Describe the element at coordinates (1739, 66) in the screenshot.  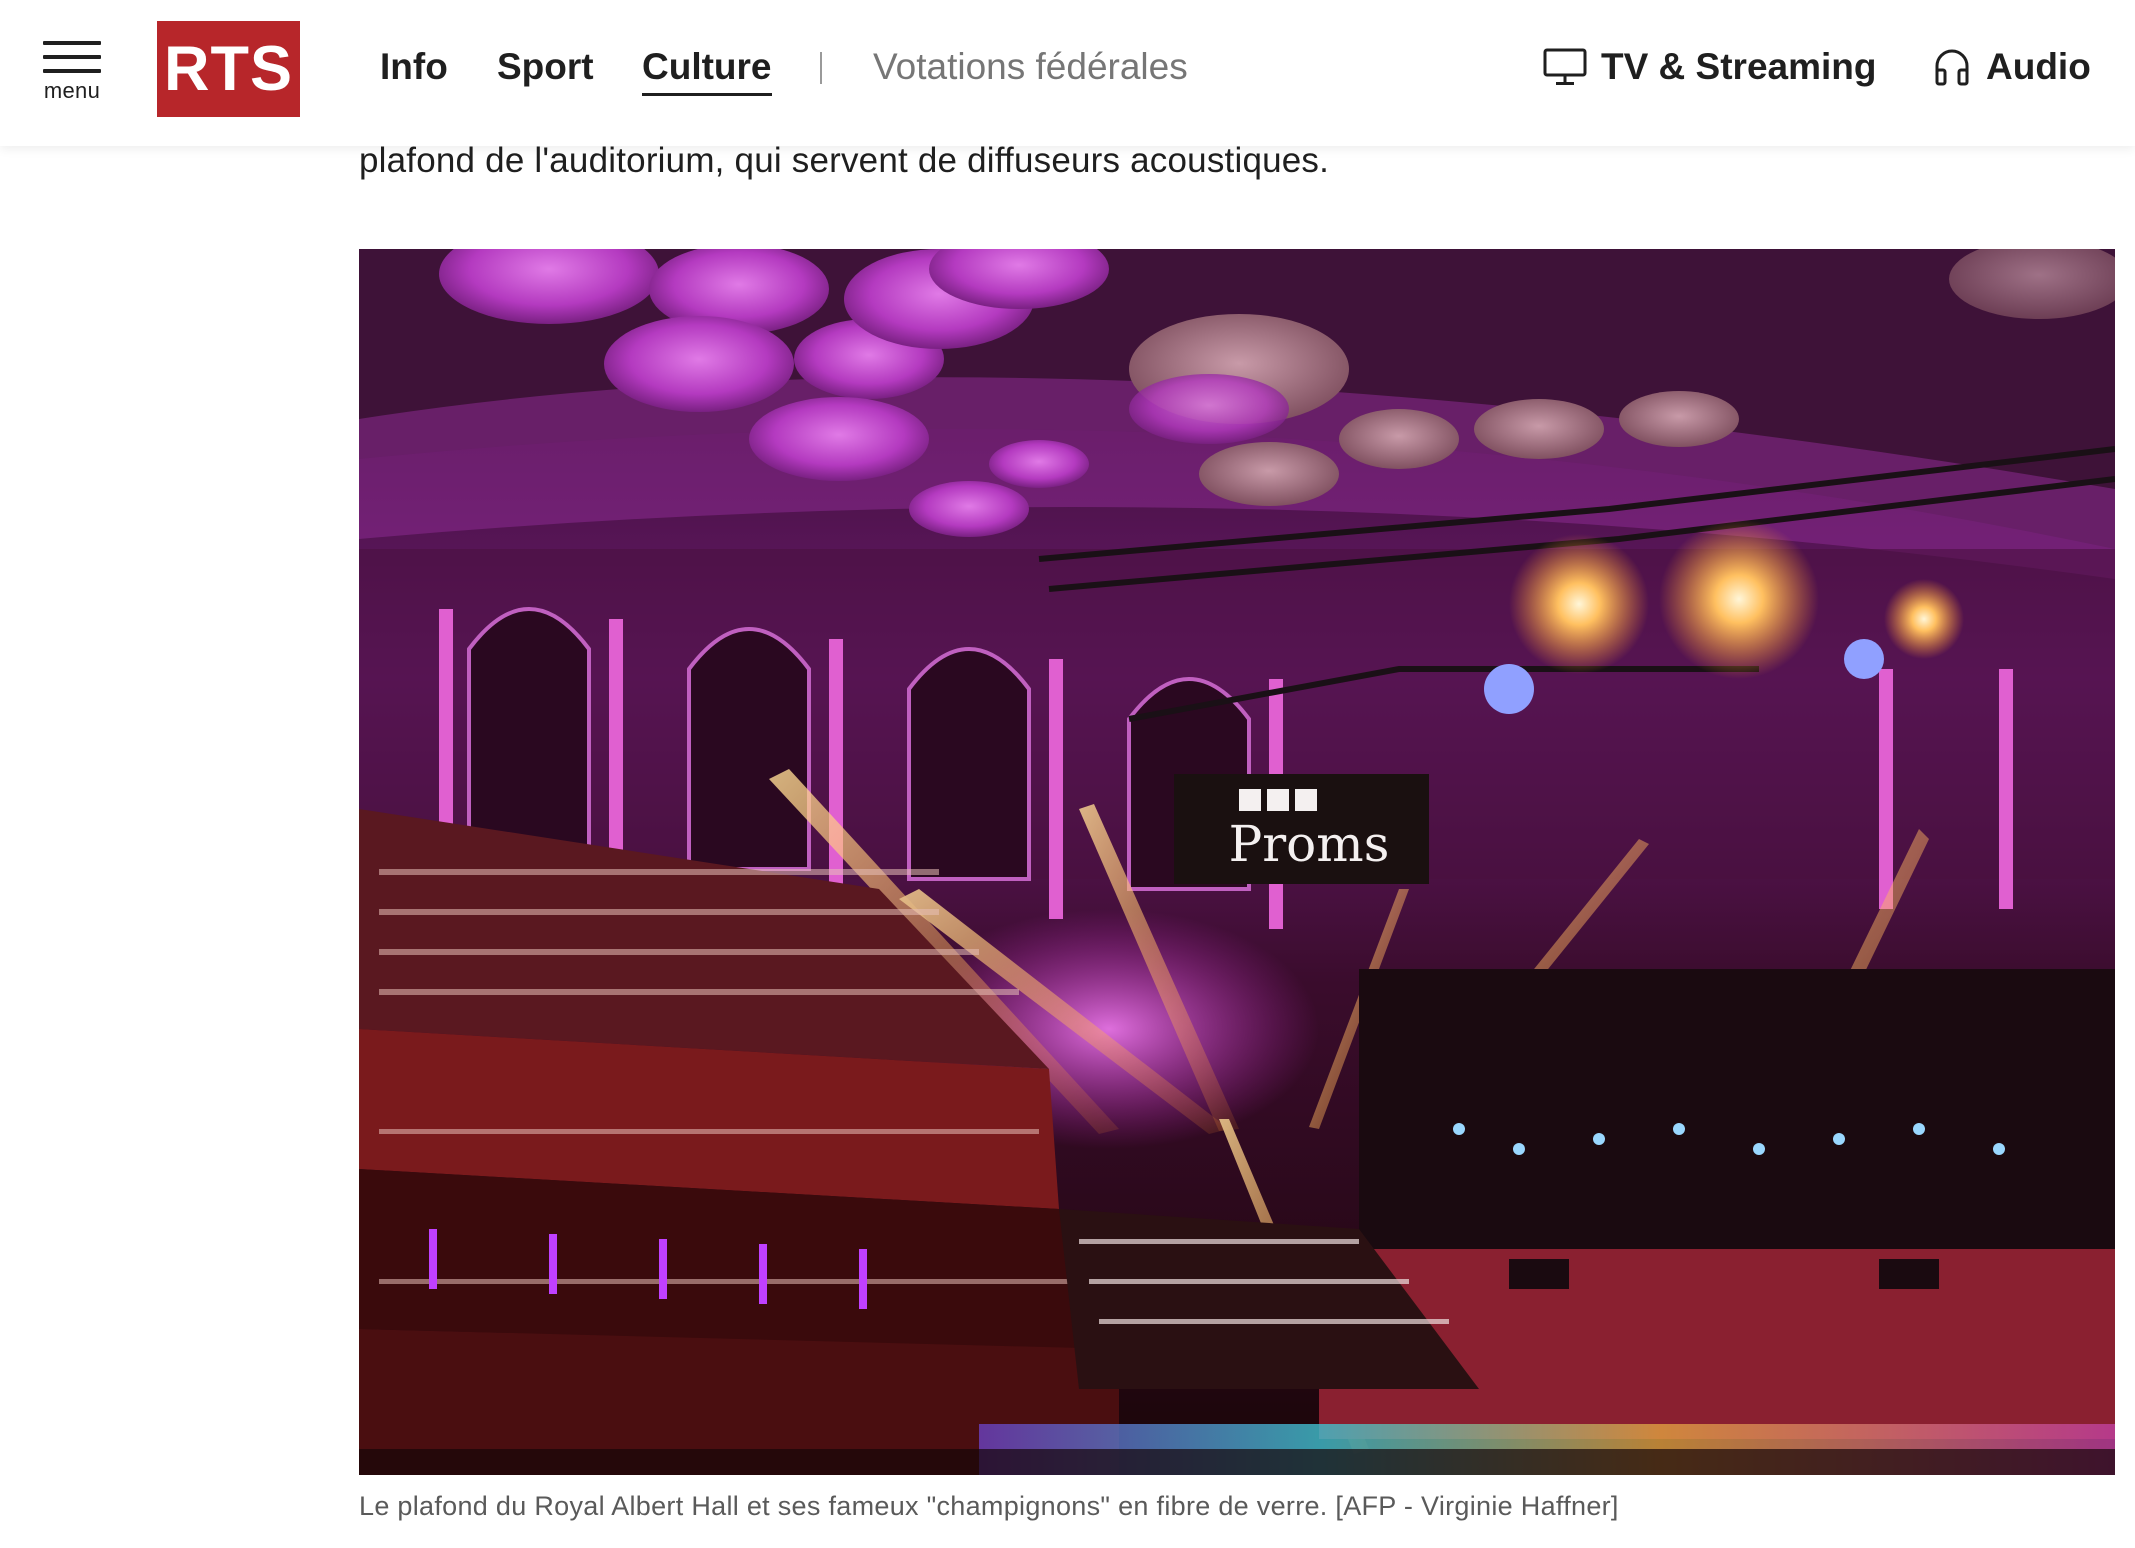
I see `tv-streaming-label: TV & Streaming` at that location.